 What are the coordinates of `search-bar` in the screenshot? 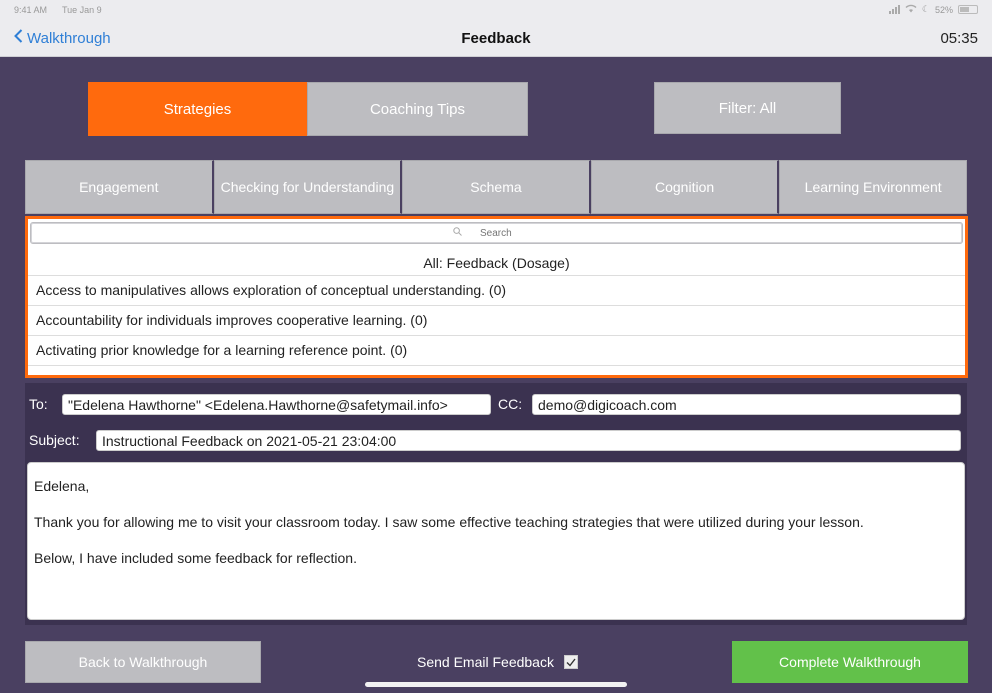 It's located at (496, 233).